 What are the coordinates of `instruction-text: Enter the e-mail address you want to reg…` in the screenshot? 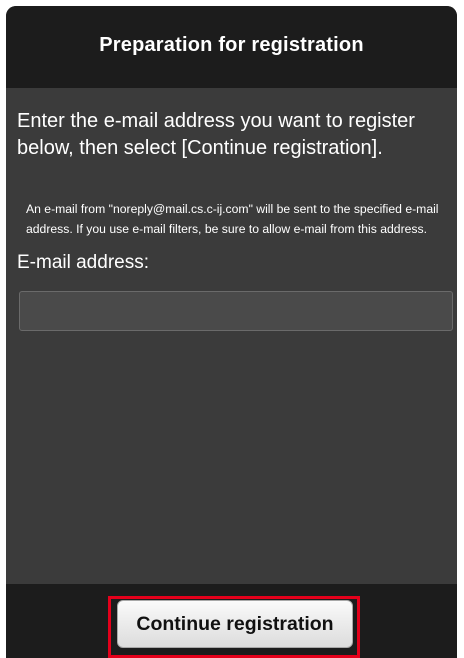 It's located at (216, 134).